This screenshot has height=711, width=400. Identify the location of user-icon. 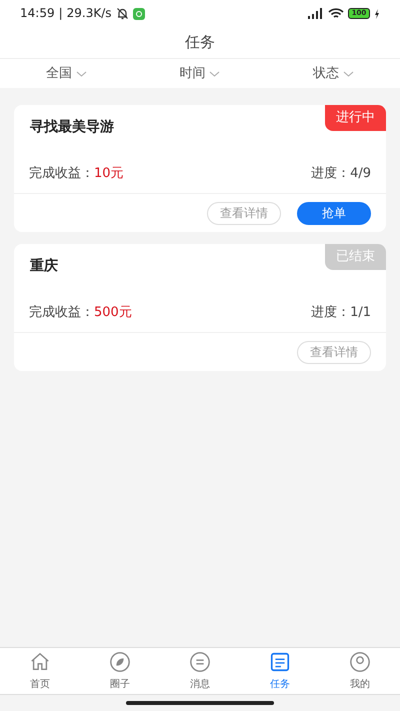
(360, 661).